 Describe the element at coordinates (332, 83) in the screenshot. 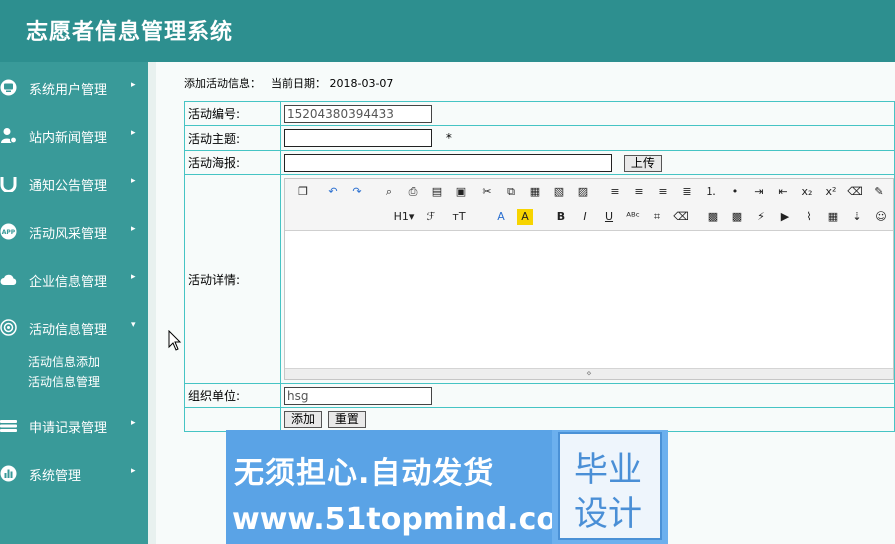

I see `current-date: 当前日期： 2018-03-07` at that location.